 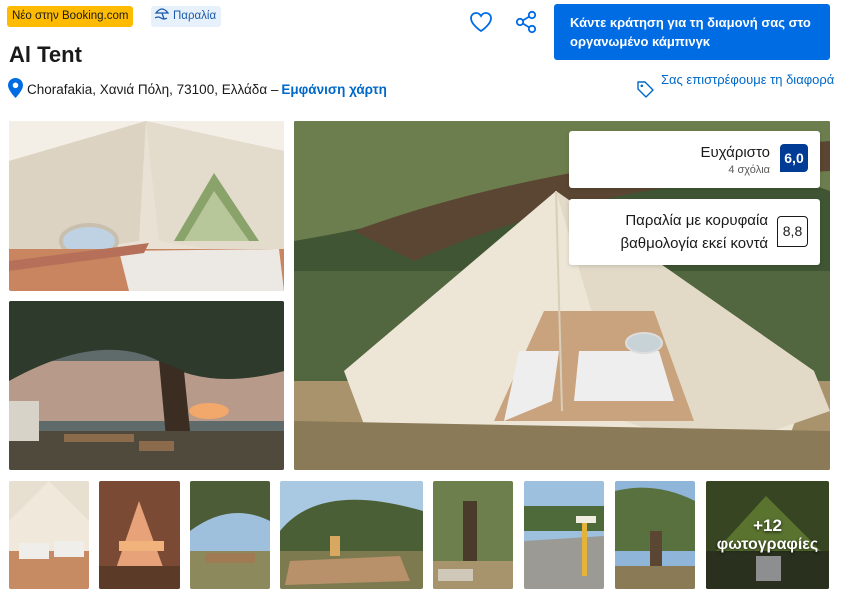 What do you see at coordinates (794, 158) in the screenshot?
I see `review-score-badge: 6,0` at bounding box center [794, 158].